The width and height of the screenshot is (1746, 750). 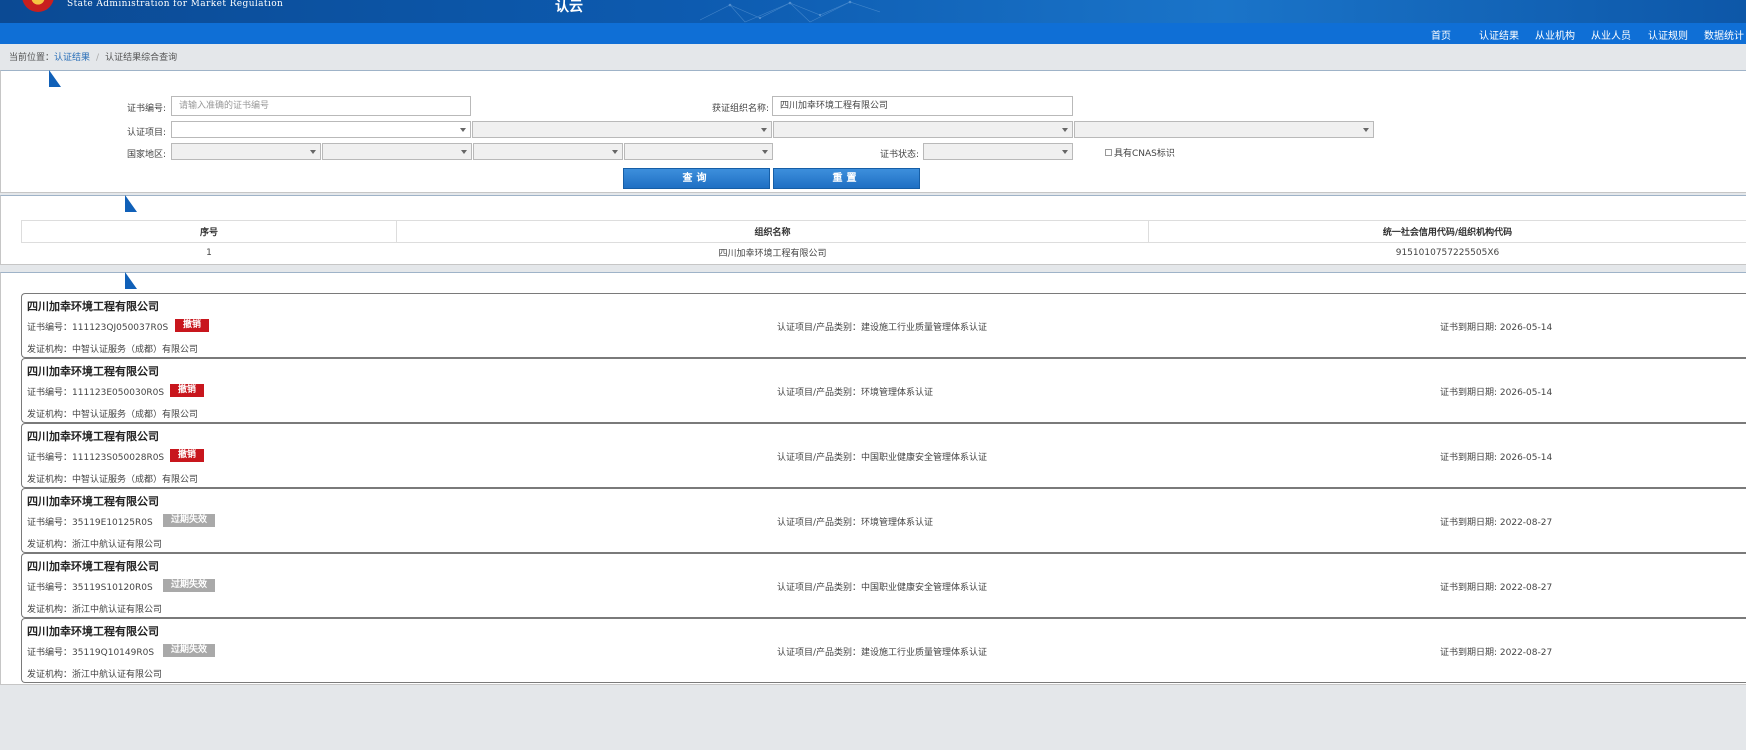 What do you see at coordinates (112, 523) in the screenshot?
I see `cert-no-value: 35119E10125R0S` at bounding box center [112, 523].